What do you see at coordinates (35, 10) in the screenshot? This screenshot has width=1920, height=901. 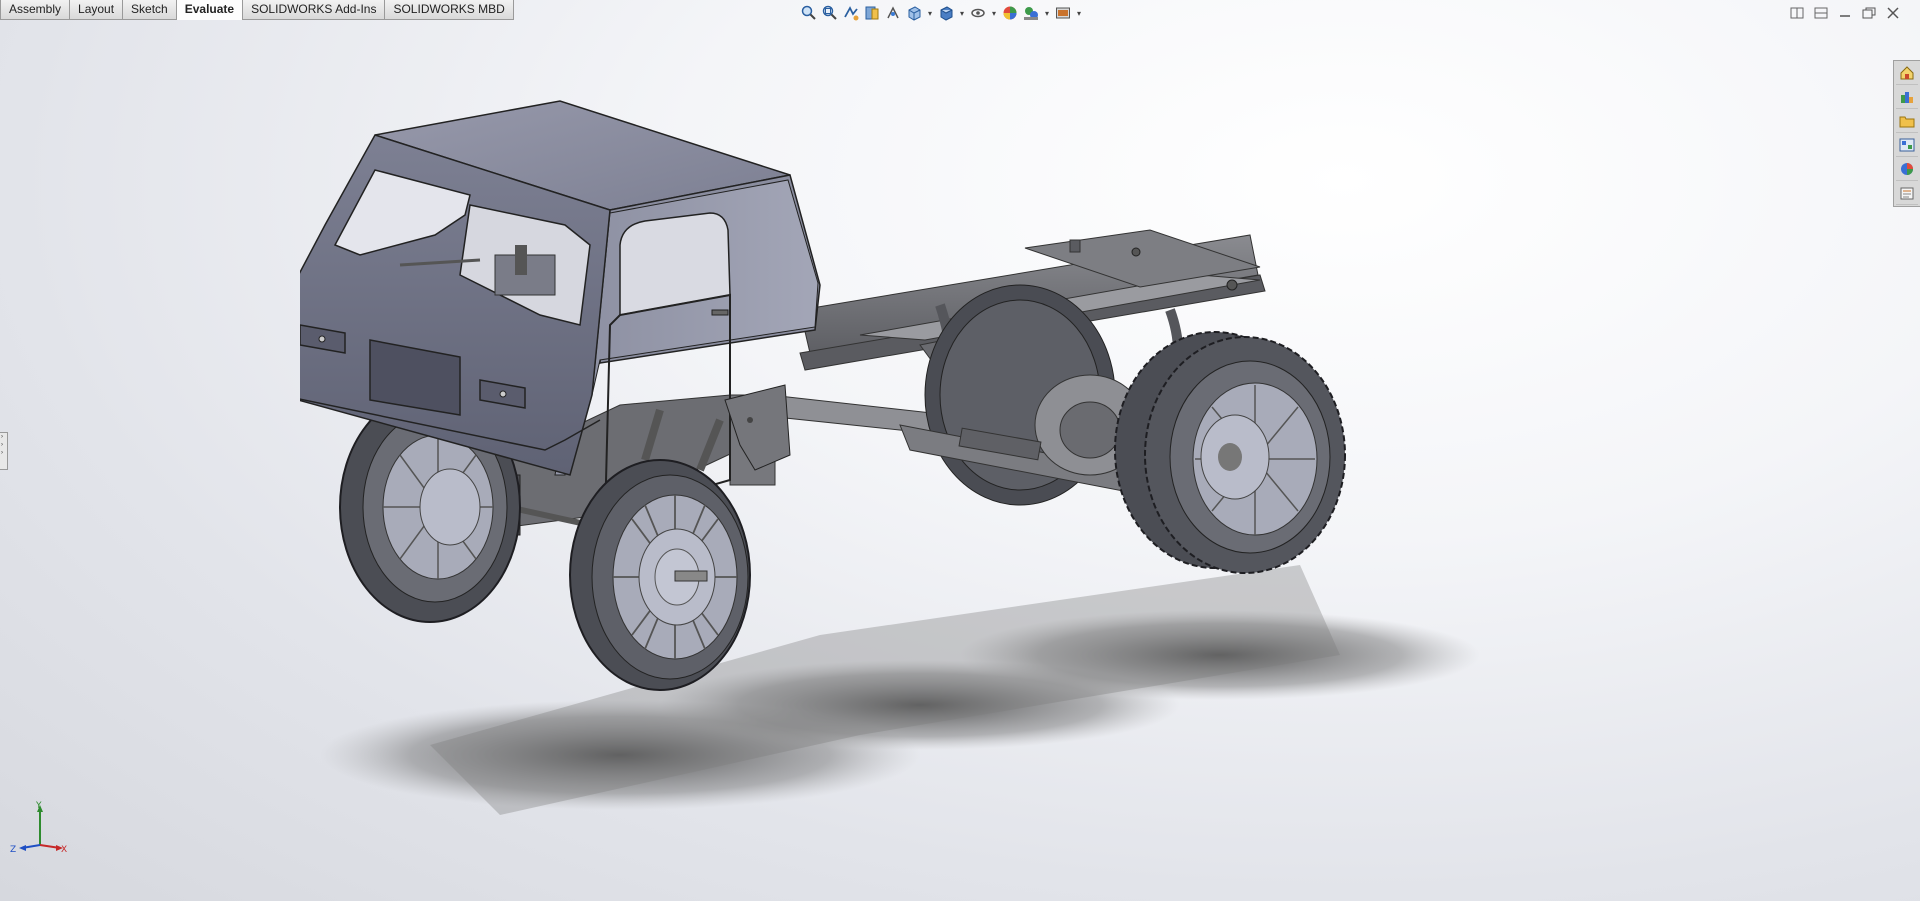 I see `tab-assembly: Assembly` at bounding box center [35, 10].